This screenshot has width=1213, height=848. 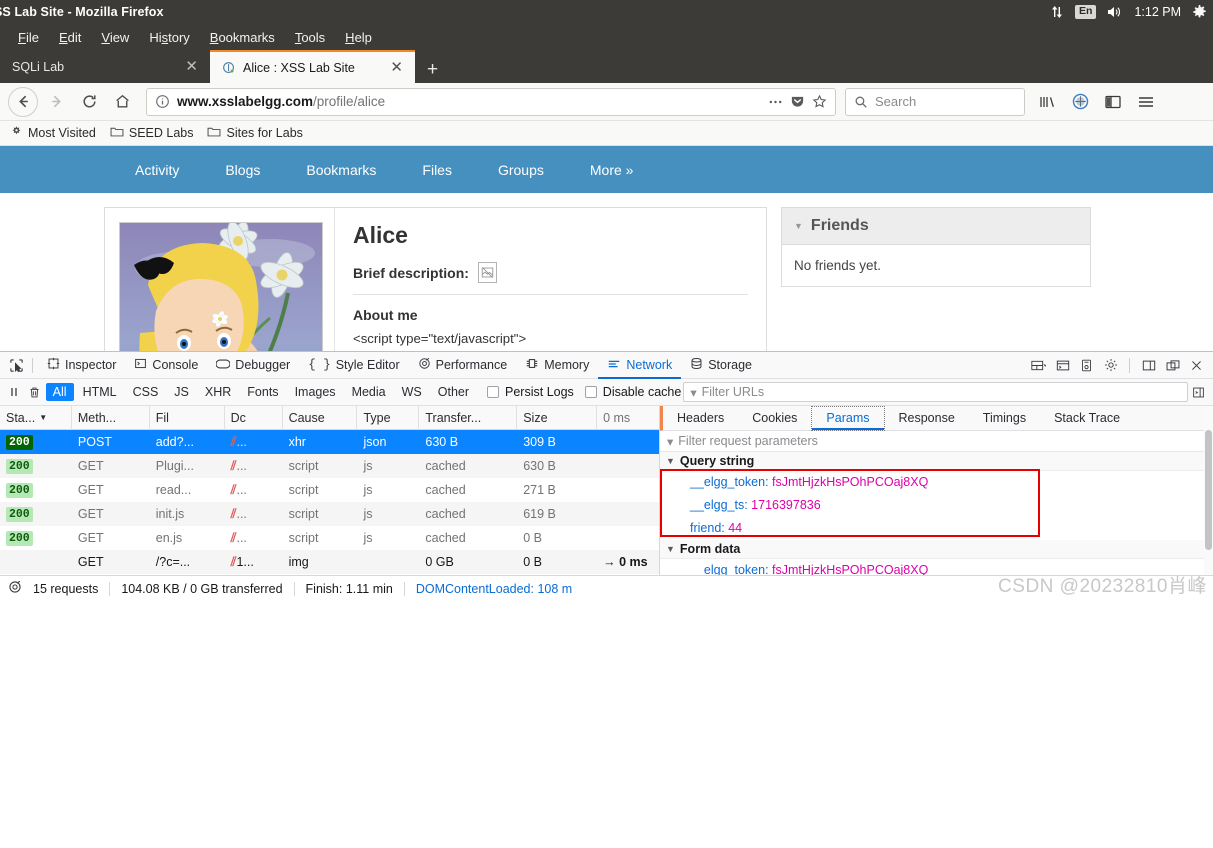 I want to click on volume-icon, so click(x=1115, y=12).